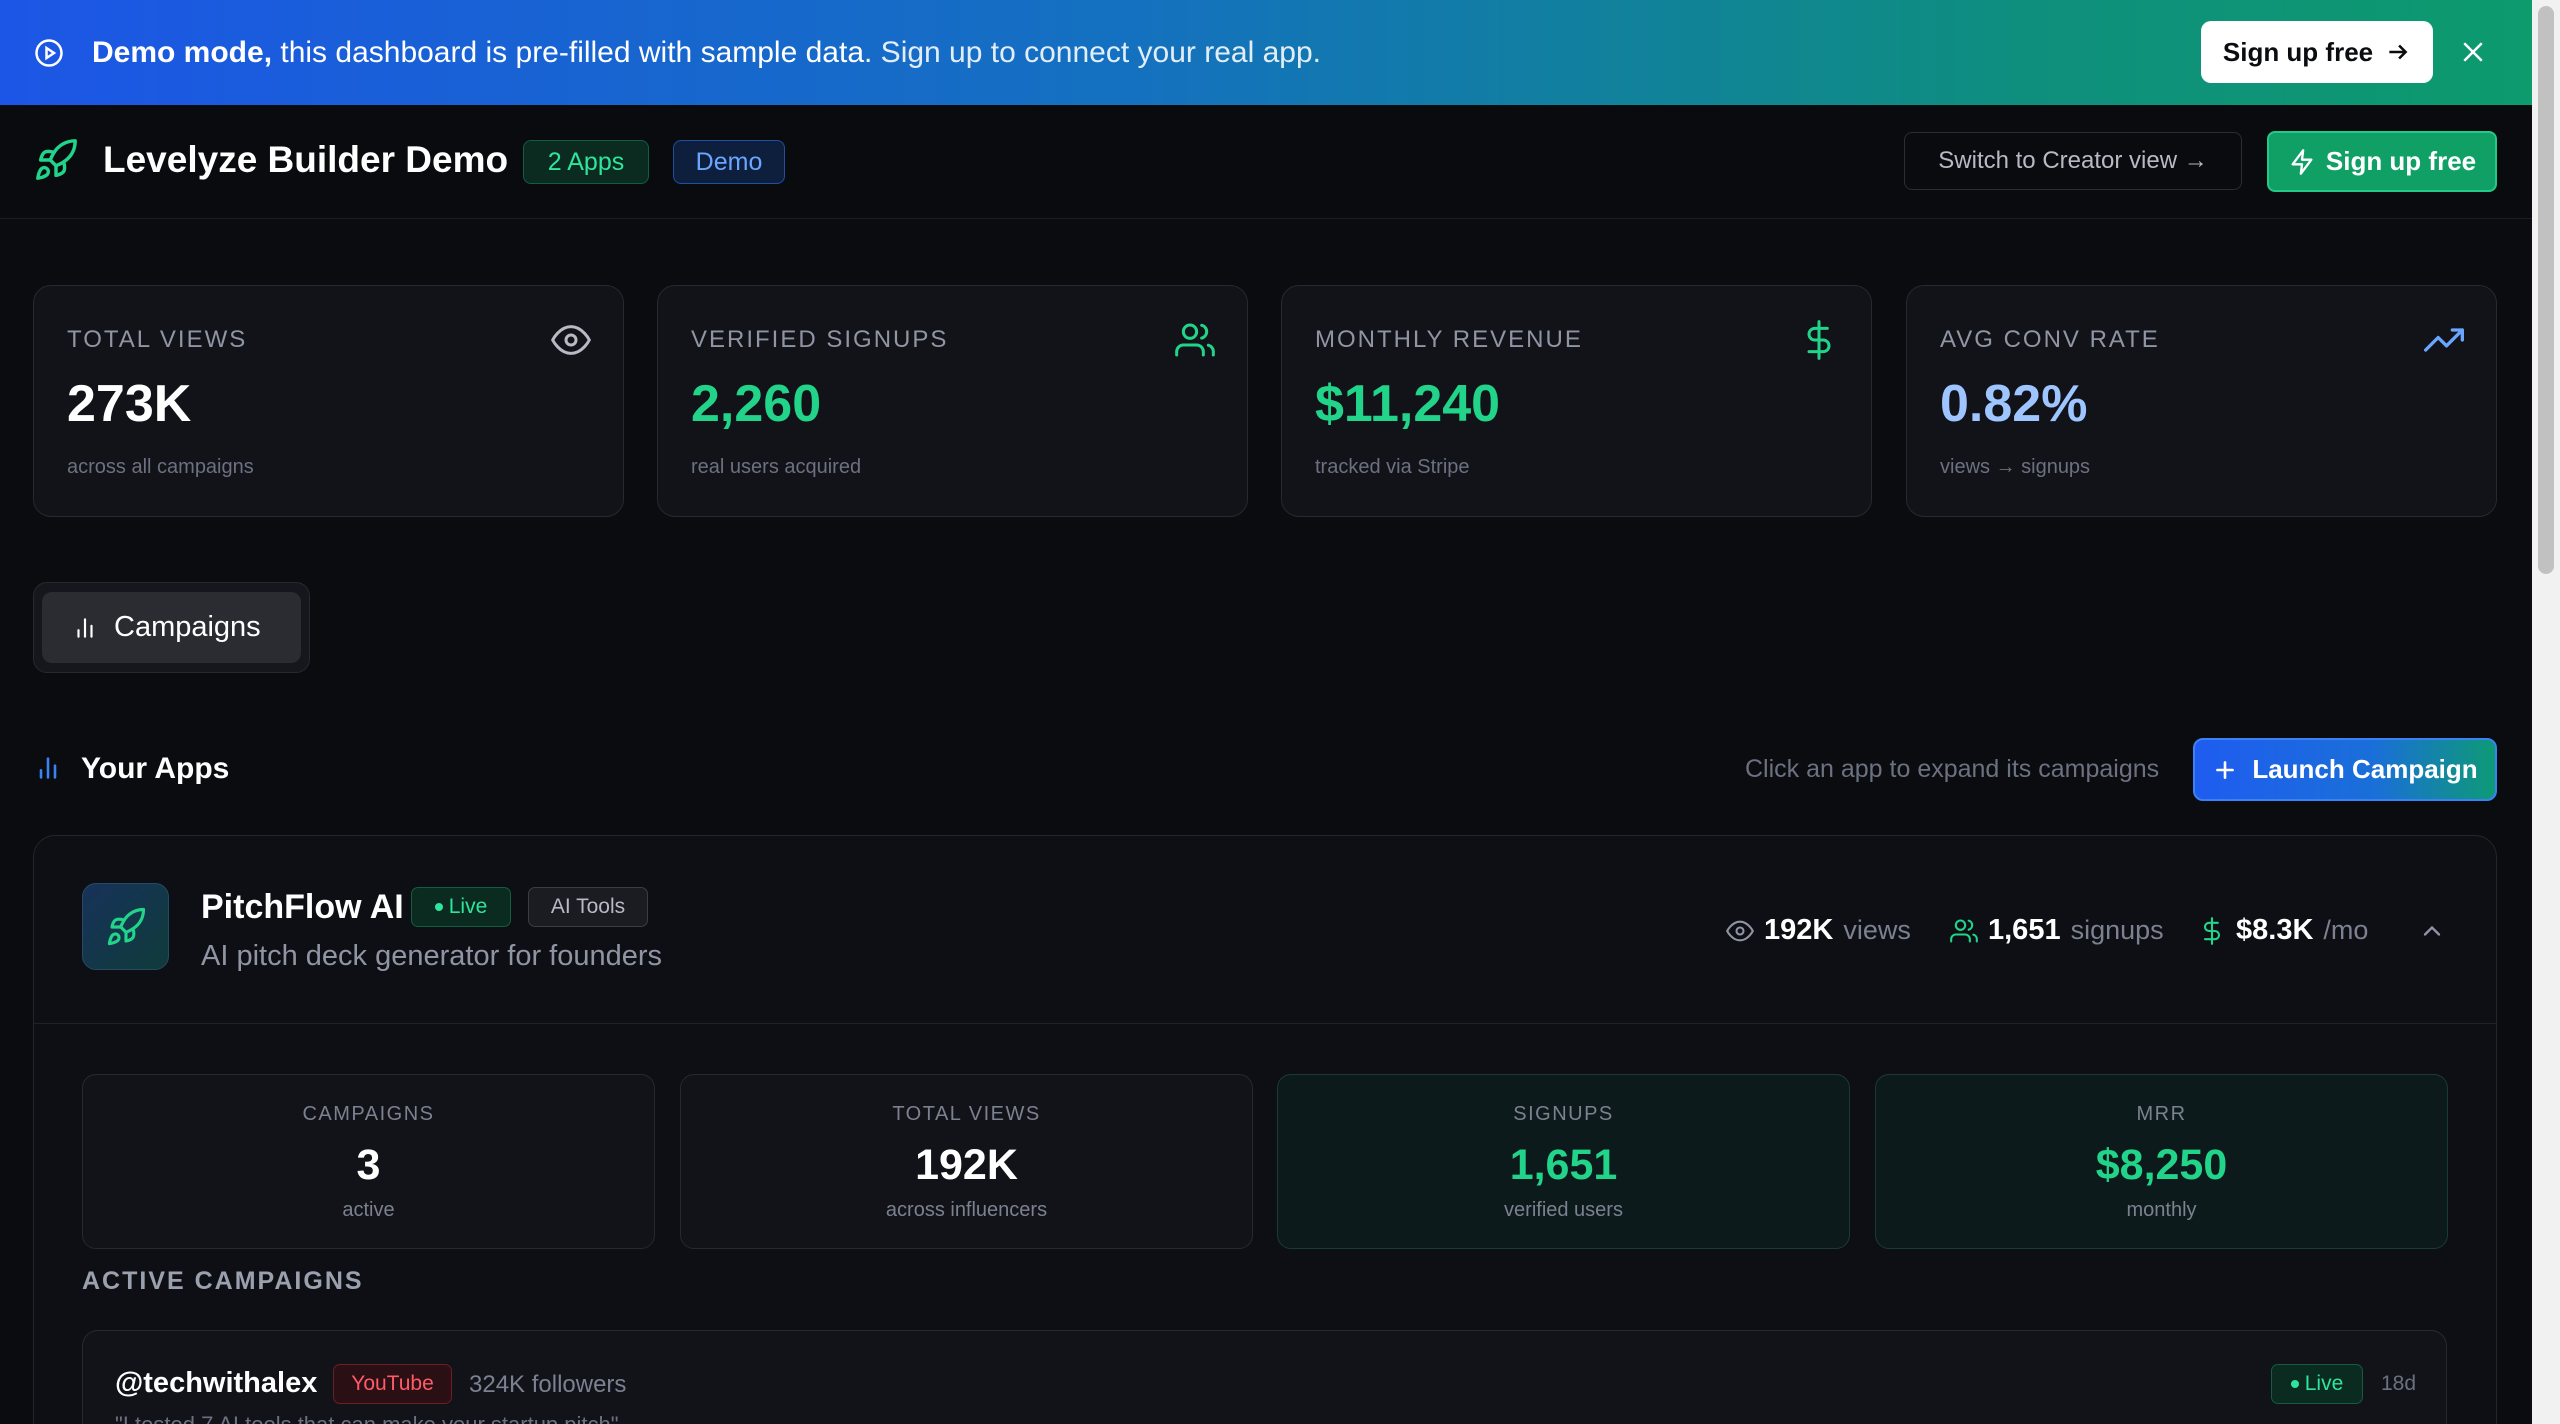 The width and height of the screenshot is (2560, 1424). I want to click on play-circle-icon, so click(49, 52).